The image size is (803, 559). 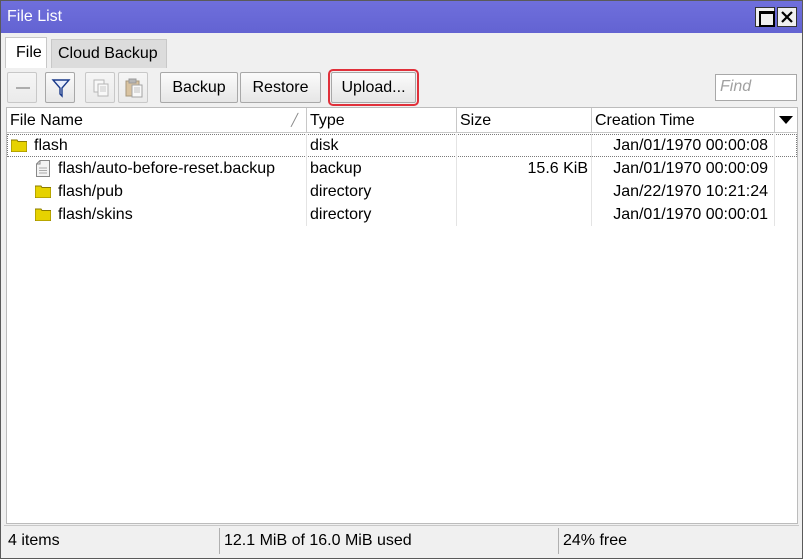 What do you see at coordinates (157, 191) in the screenshot?
I see `cell-file-name: flash/pub` at bounding box center [157, 191].